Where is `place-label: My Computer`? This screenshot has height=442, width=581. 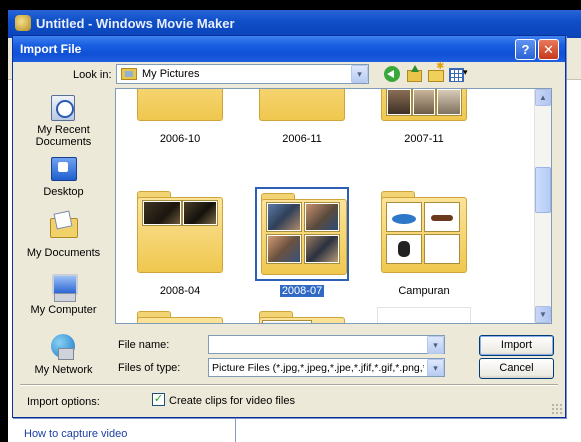 place-label: My Computer is located at coordinates (63, 310).